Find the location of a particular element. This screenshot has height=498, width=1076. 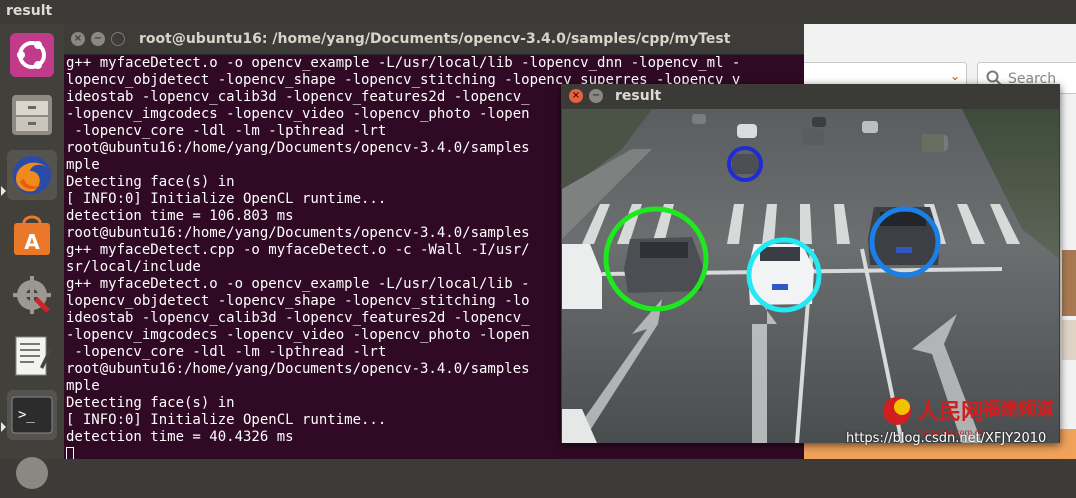

system-settings-icon is located at coordinates (32, 295).